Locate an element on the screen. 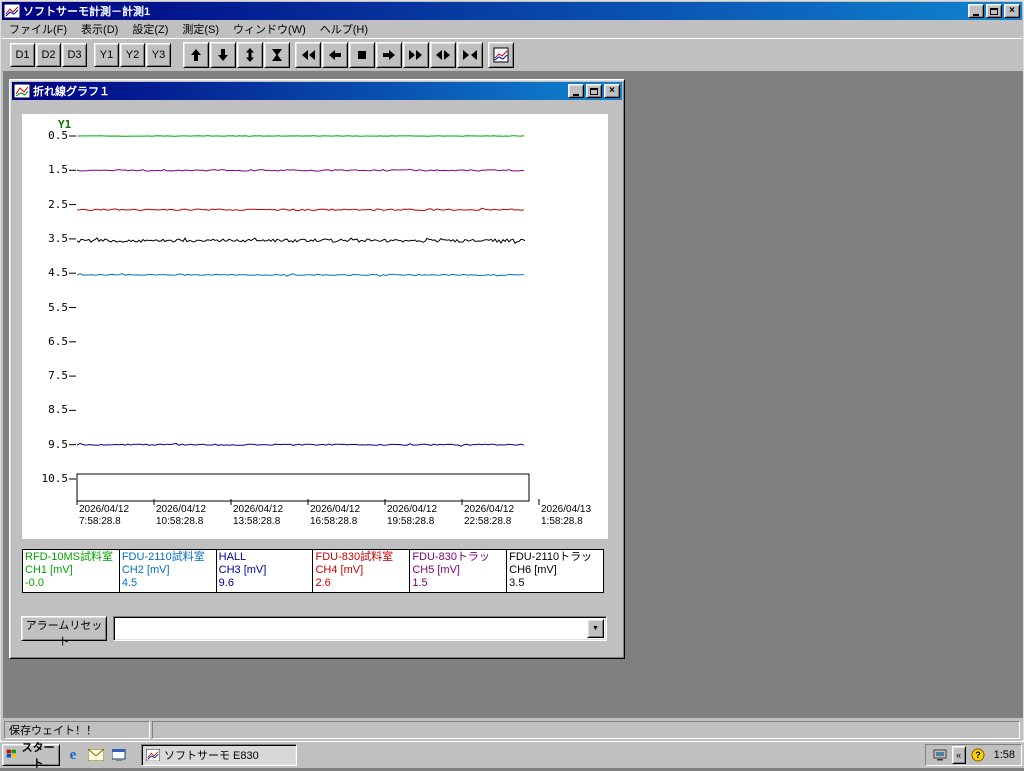 The height and width of the screenshot is (771, 1024). start-label: スタート is located at coordinates (38, 756).